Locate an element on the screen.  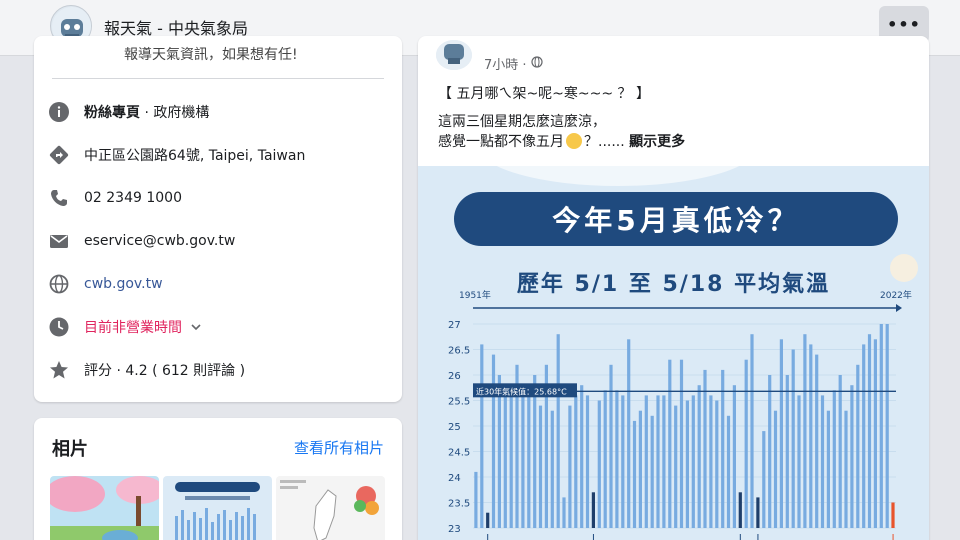
phone-icon is located at coordinates (59, 198).